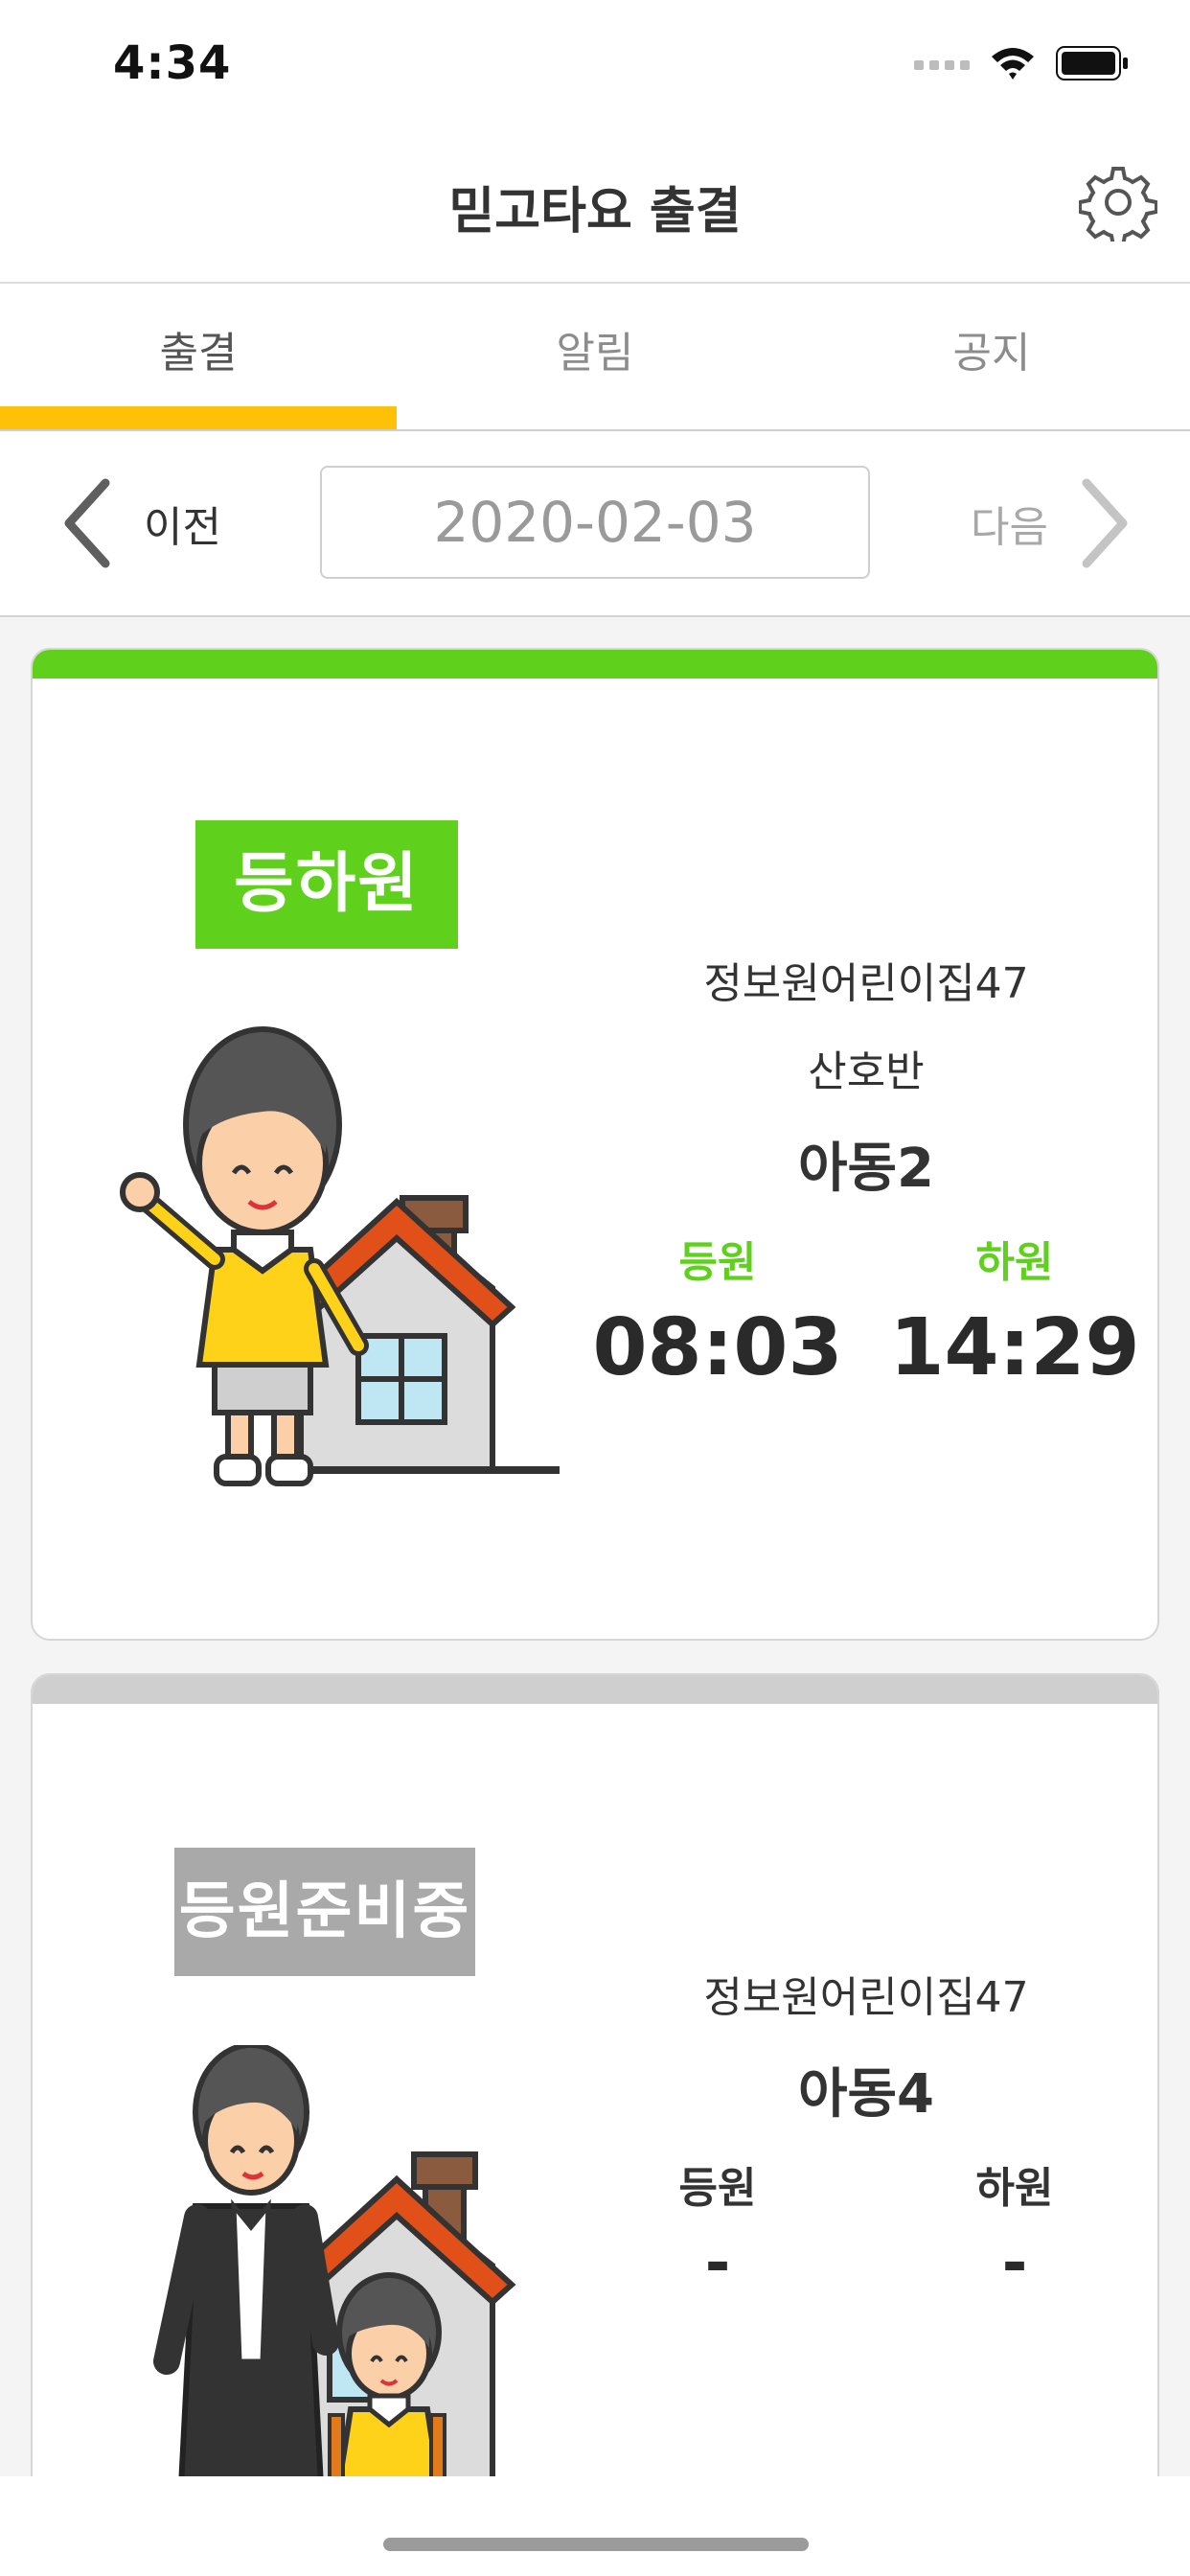  Describe the element at coordinates (1015, 1347) in the screenshot. I see `departure-time: 14:29` at that location.